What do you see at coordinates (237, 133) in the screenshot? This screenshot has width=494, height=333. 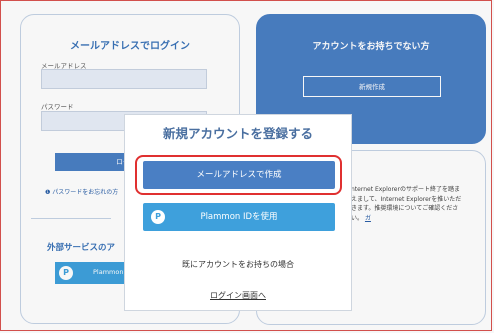 I see `modal-title: 新規アカウントを登録する` at bounding box center [237, 133].